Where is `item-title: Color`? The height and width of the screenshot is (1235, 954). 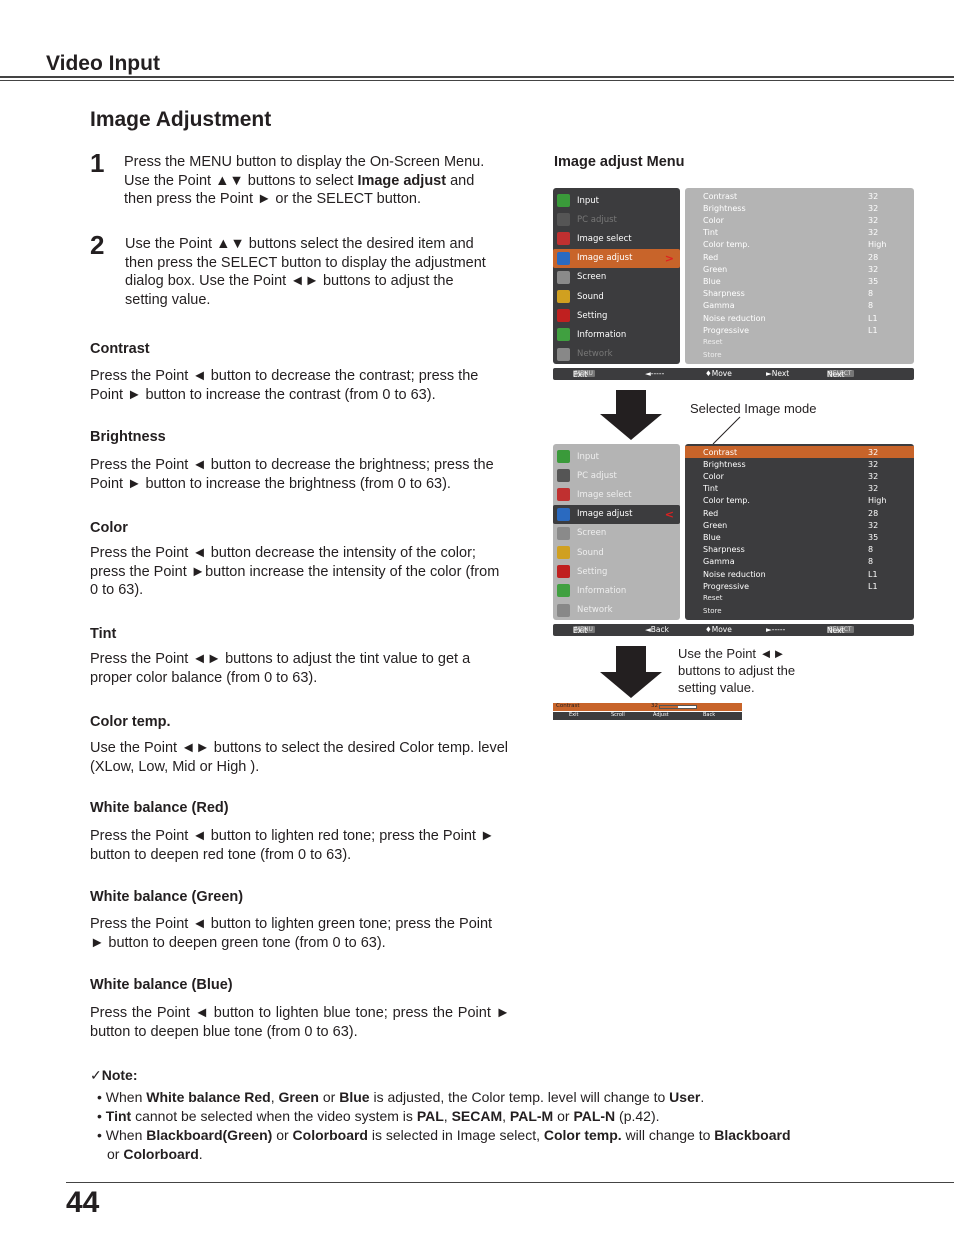
item-title: Color is located at coordinates (109, 528).